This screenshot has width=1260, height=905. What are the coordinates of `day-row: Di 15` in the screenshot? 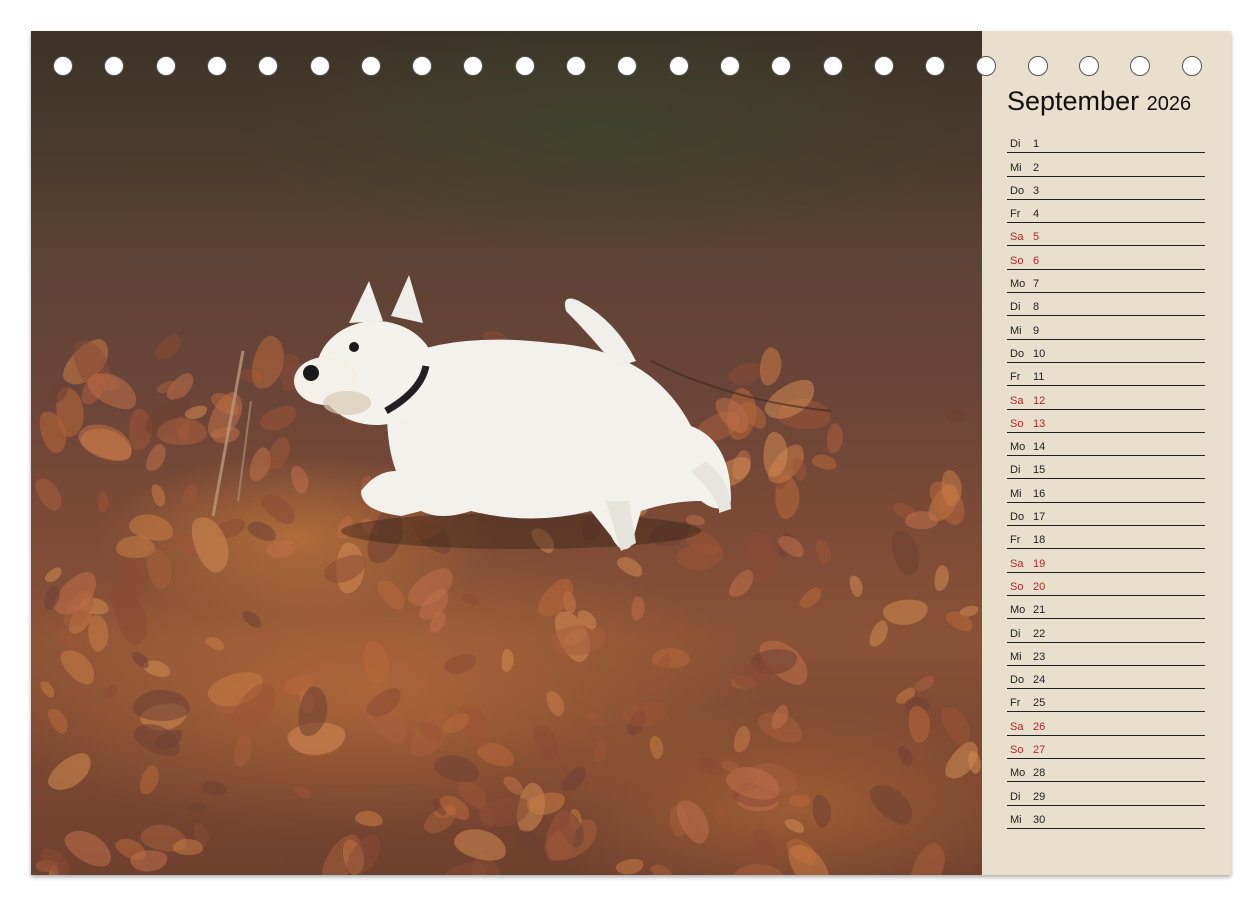 It's located at (1106, 468).